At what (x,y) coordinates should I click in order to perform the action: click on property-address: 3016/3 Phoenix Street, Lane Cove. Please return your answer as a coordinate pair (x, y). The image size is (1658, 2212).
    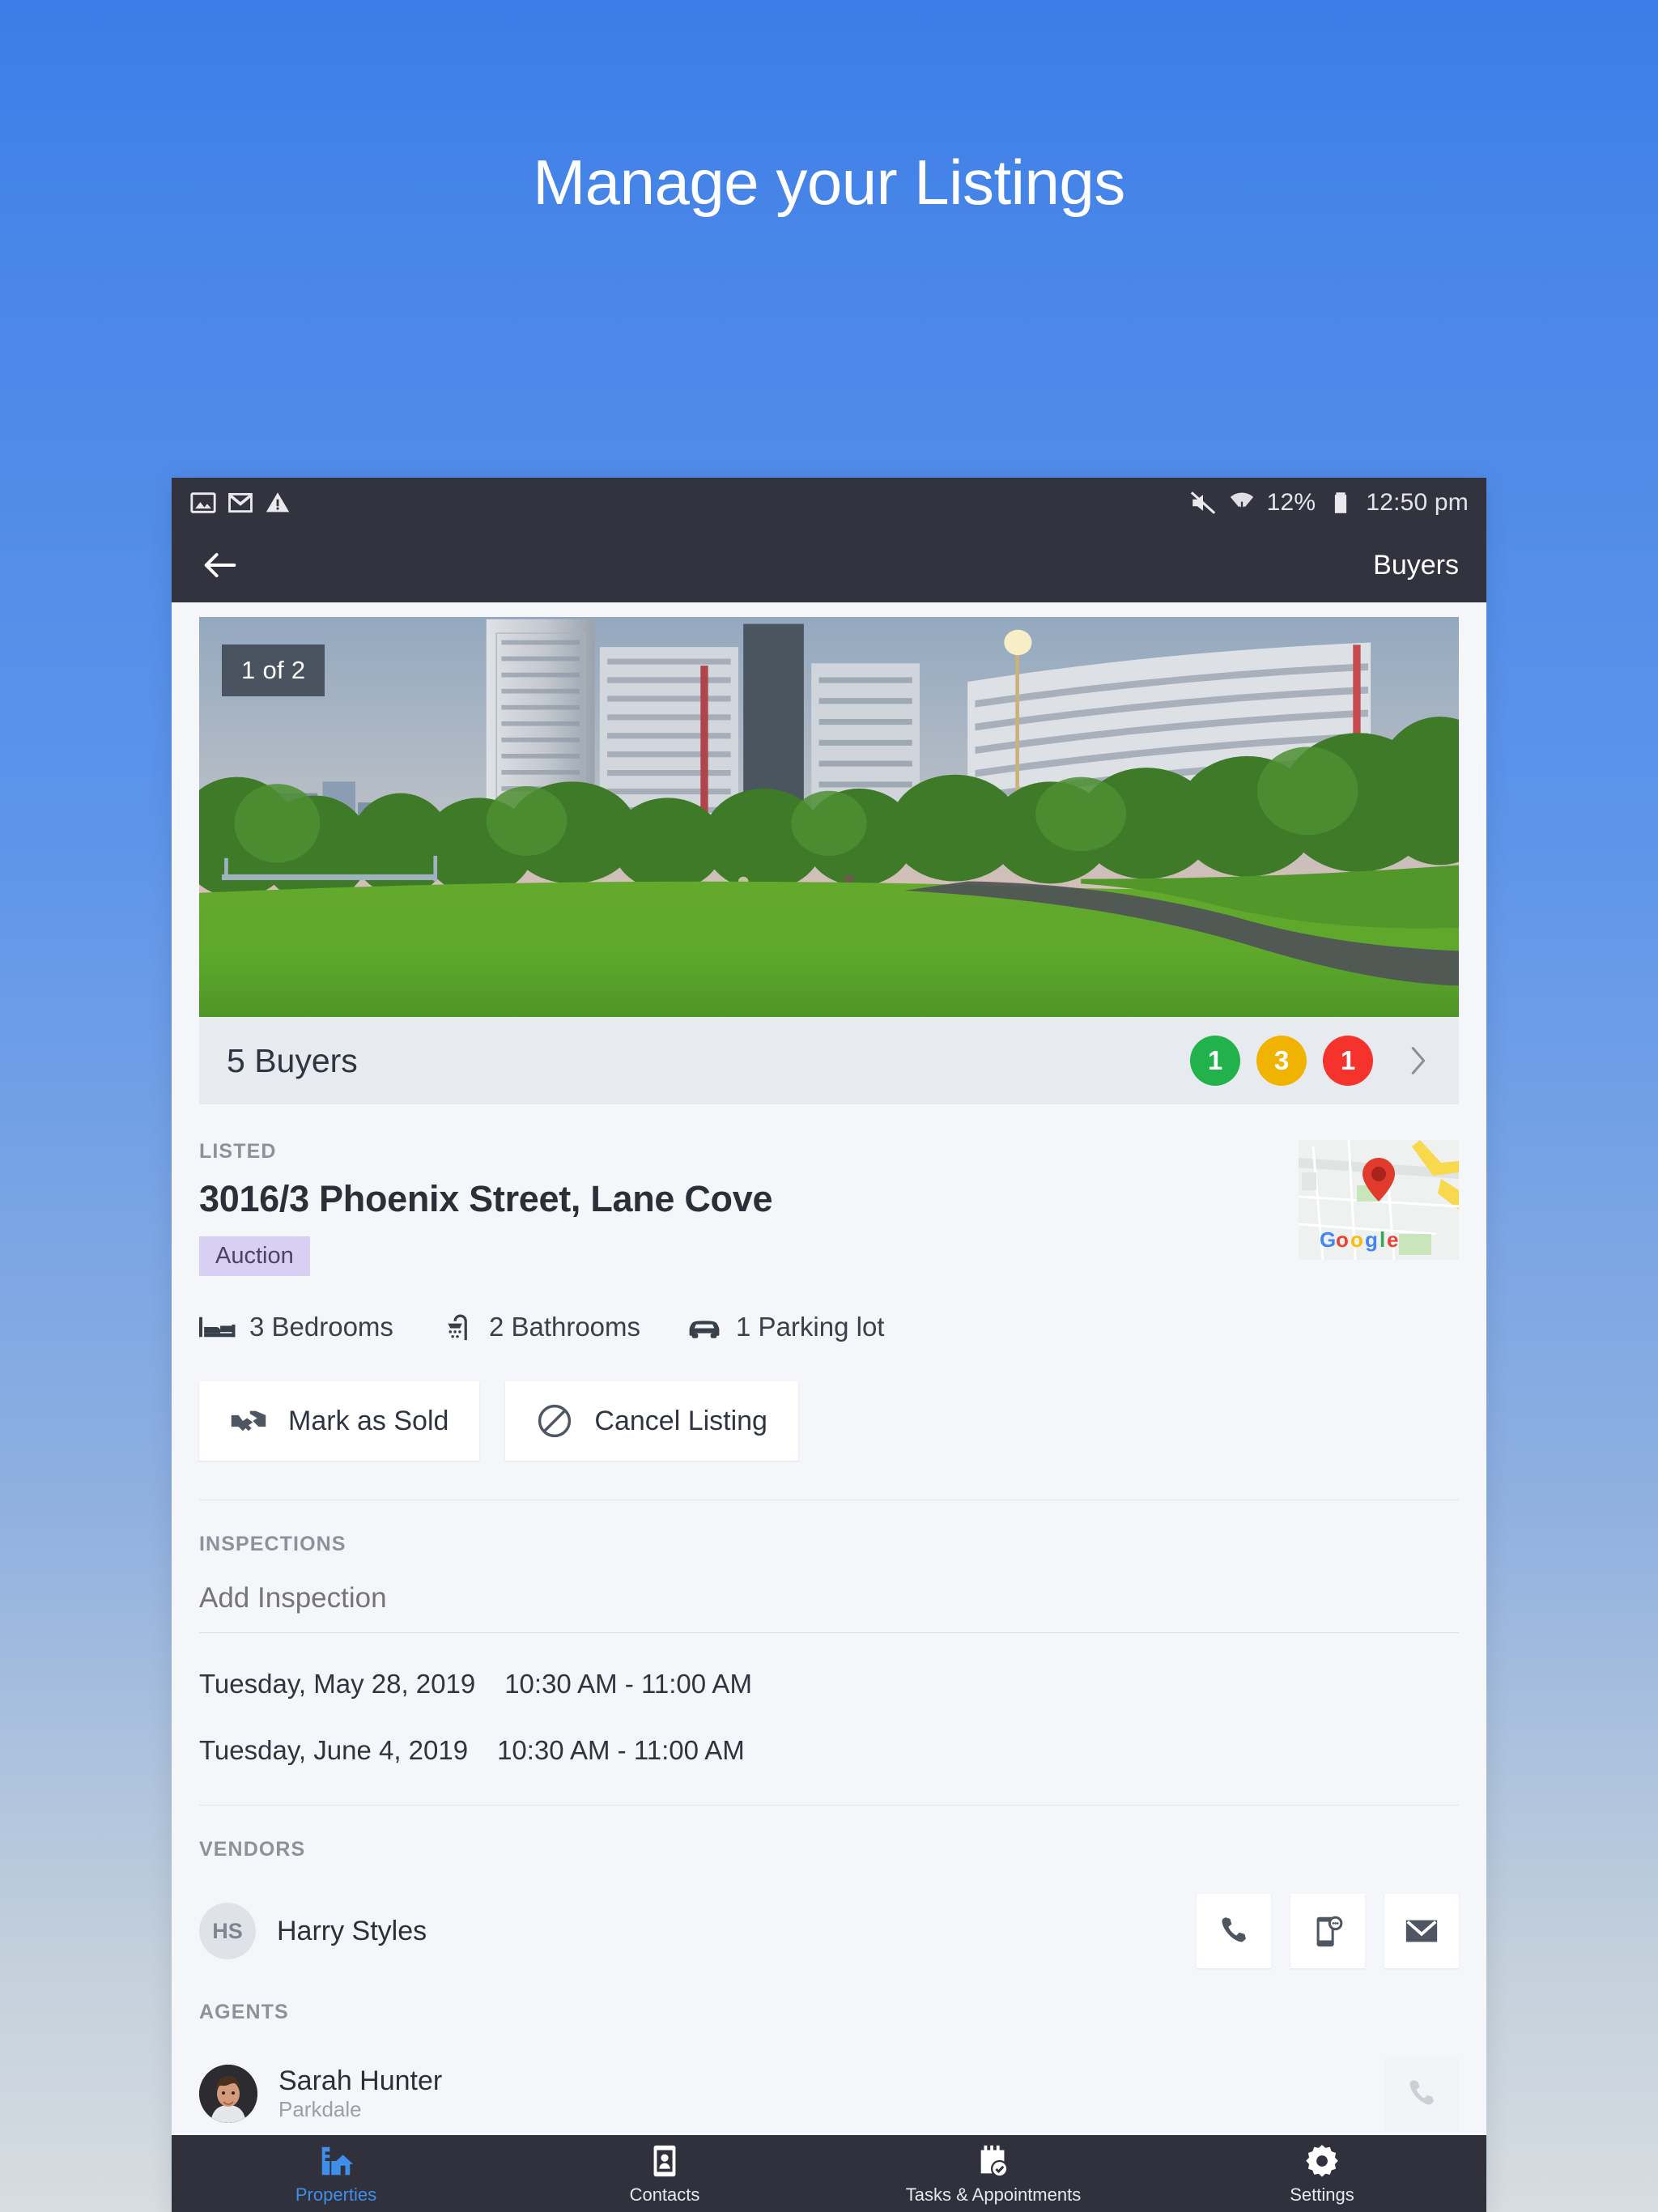
    Looking at the image, I should click on (486, 1198).